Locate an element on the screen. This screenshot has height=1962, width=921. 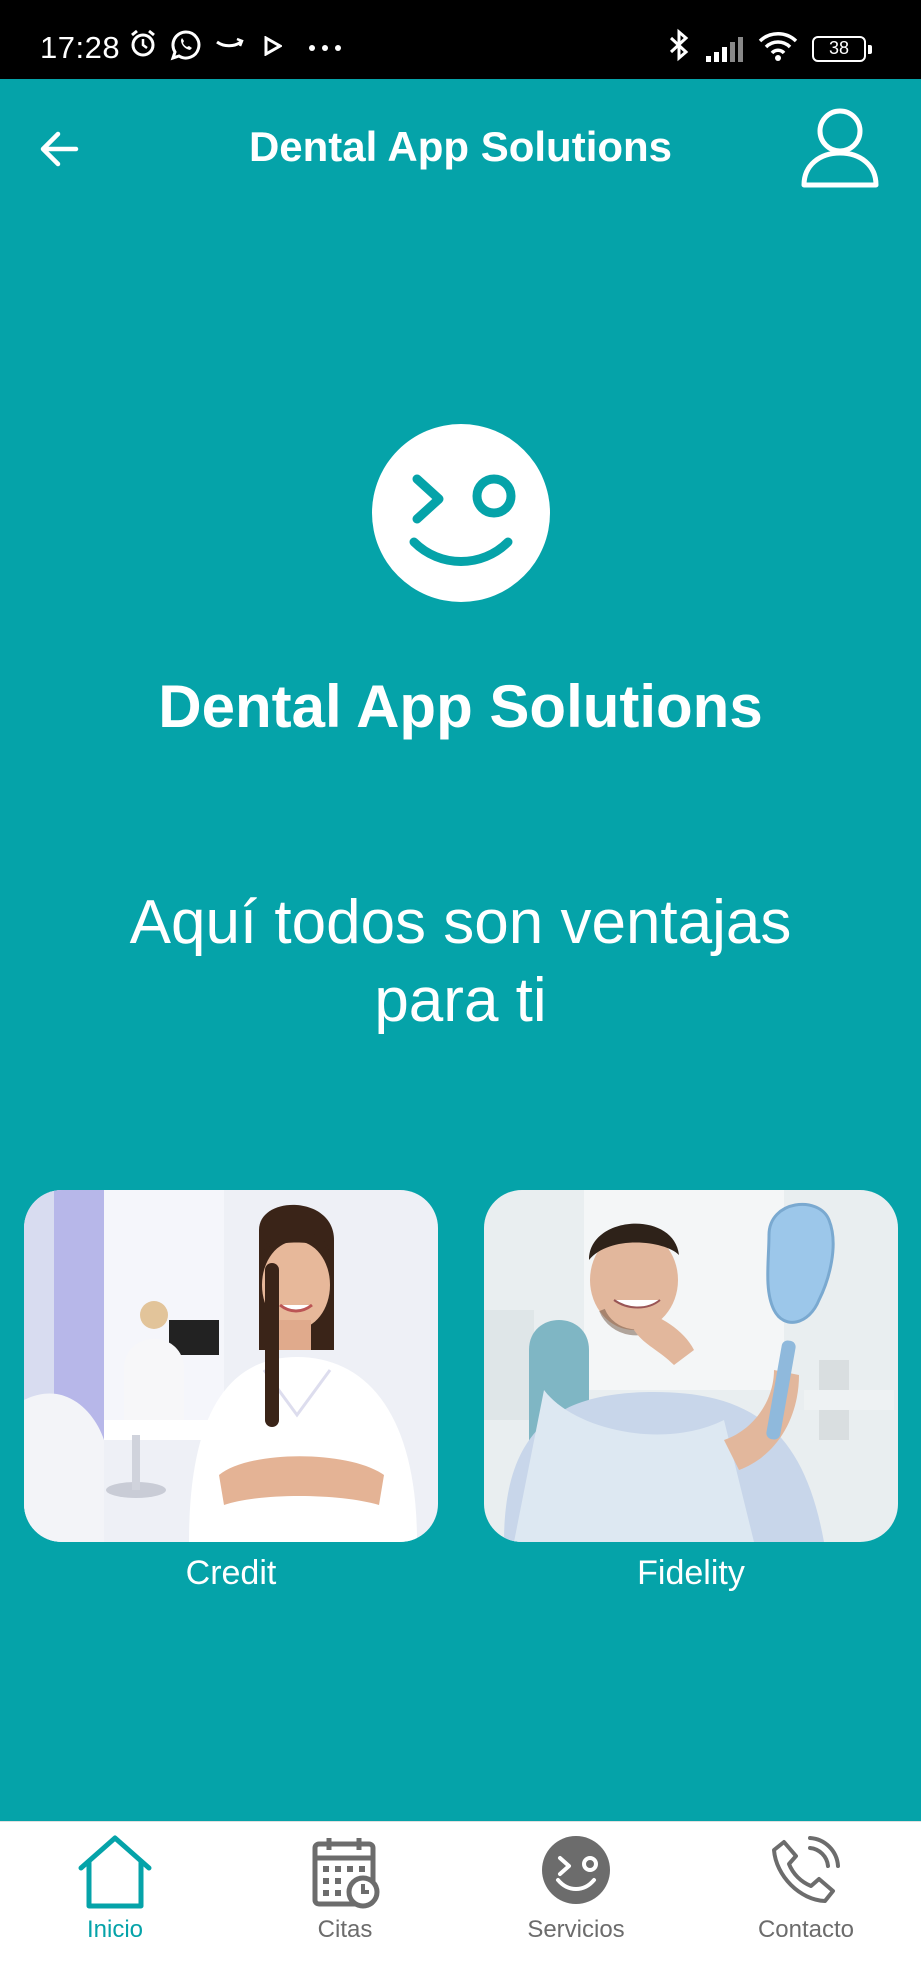
battery-icon: 38 is located at coordinates (842, 49).